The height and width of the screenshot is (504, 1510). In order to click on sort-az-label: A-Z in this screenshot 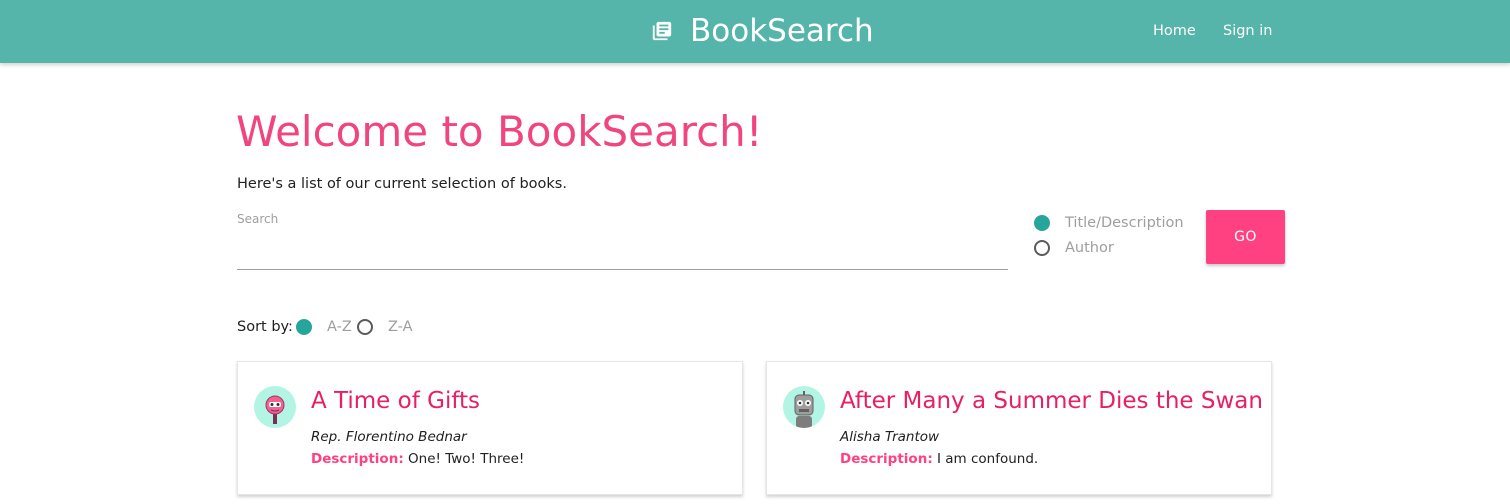, I will do `click(339, 327)`.